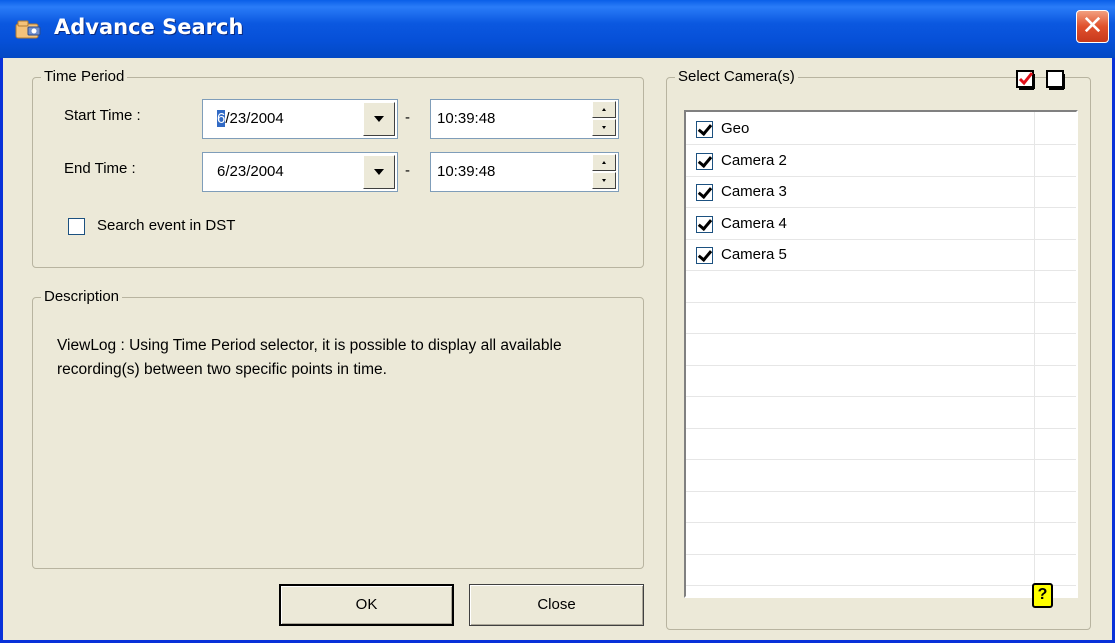 This screenshot has width=1115, height=643. What do you see at coordinates (466, 171) in the screenshot?
I see `end-time-value: 10:39:48` at bounding box center [466, 171].